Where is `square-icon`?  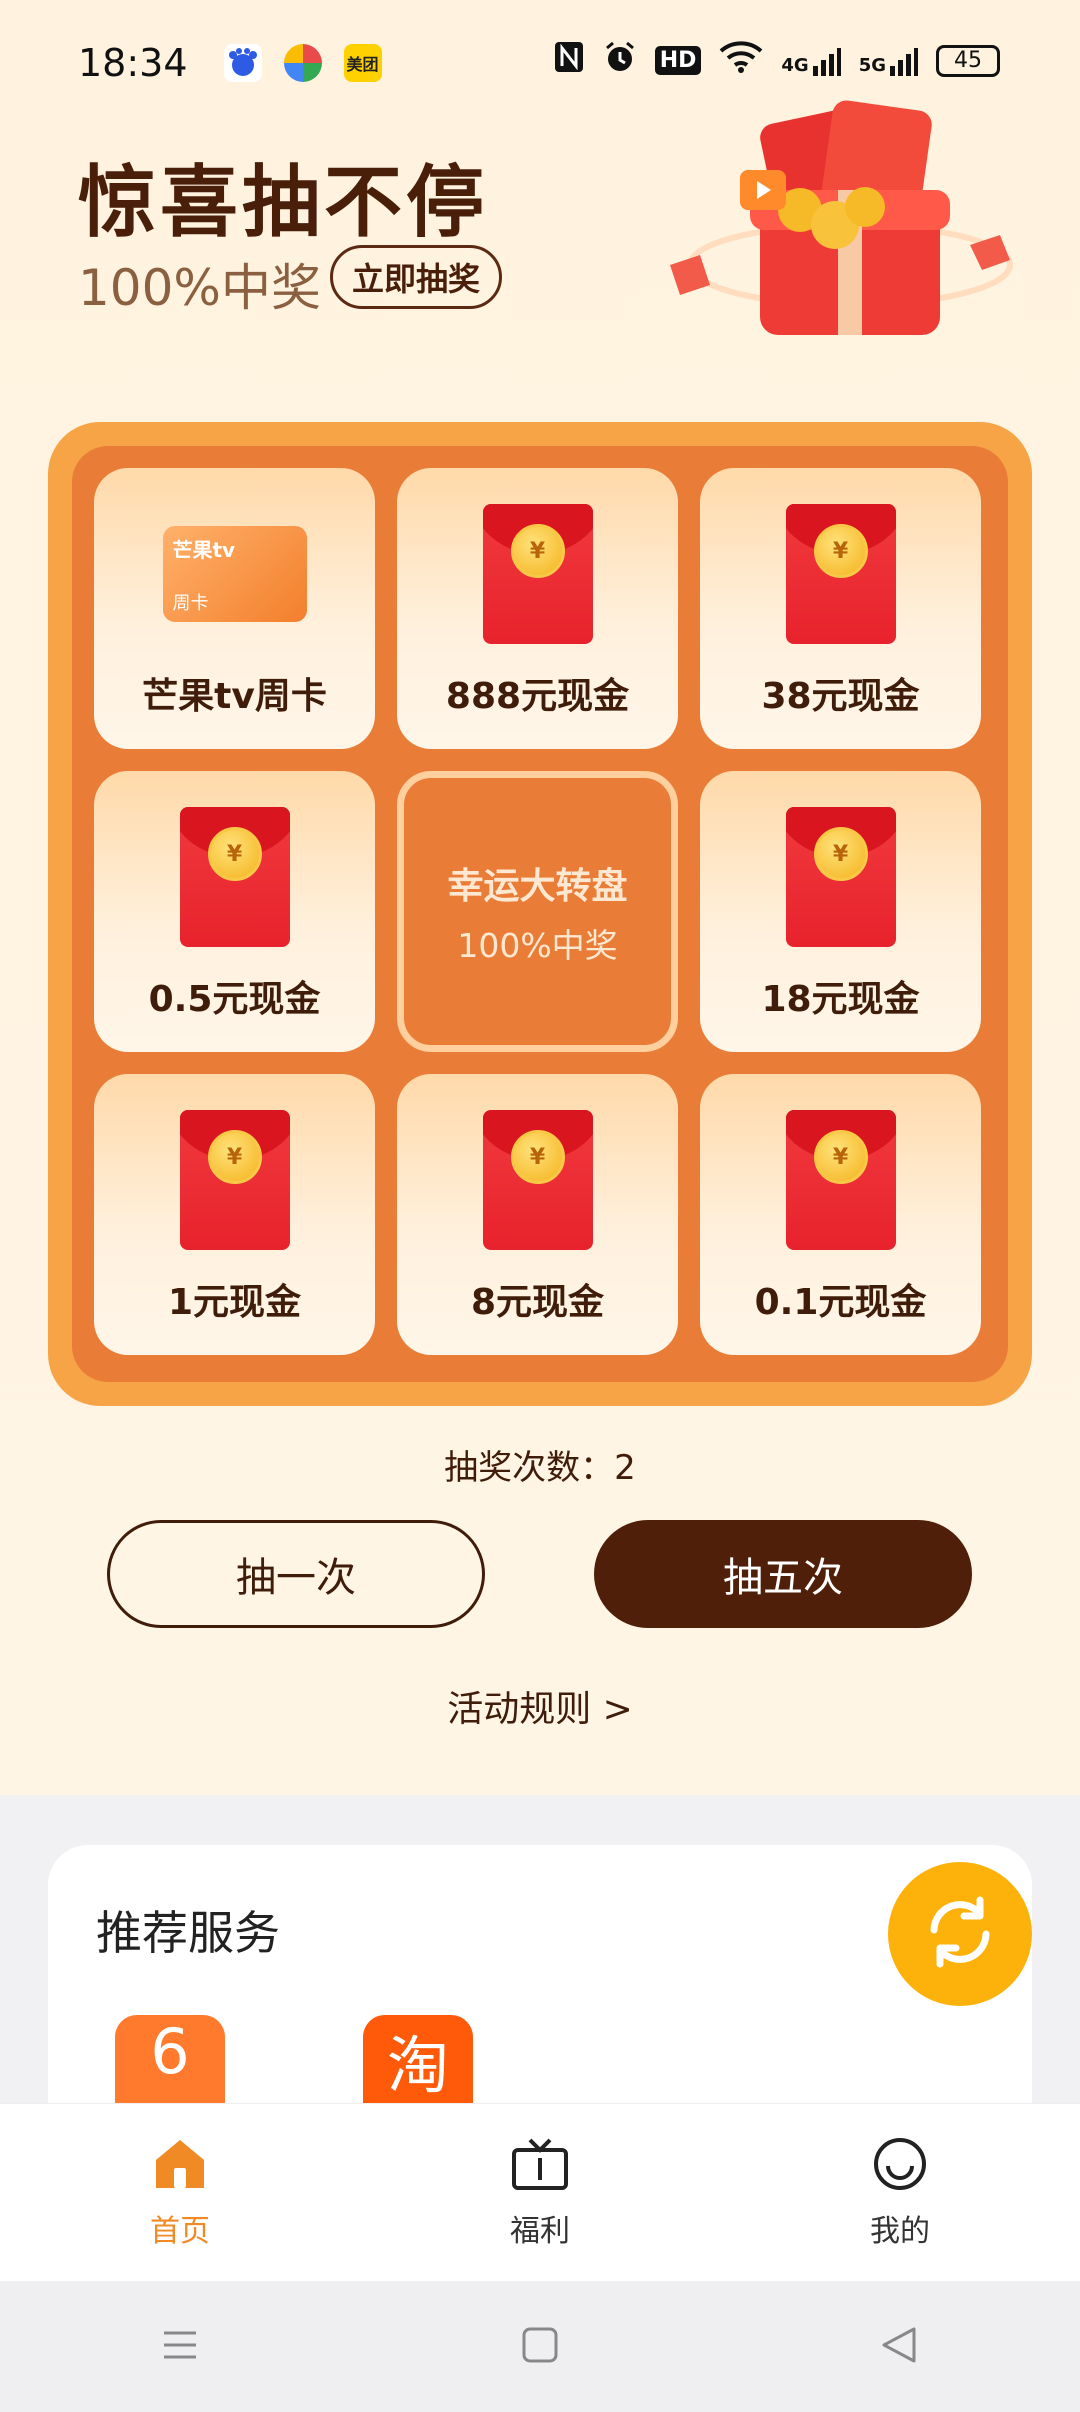 square-icon is located at coordinates (540, 2347).